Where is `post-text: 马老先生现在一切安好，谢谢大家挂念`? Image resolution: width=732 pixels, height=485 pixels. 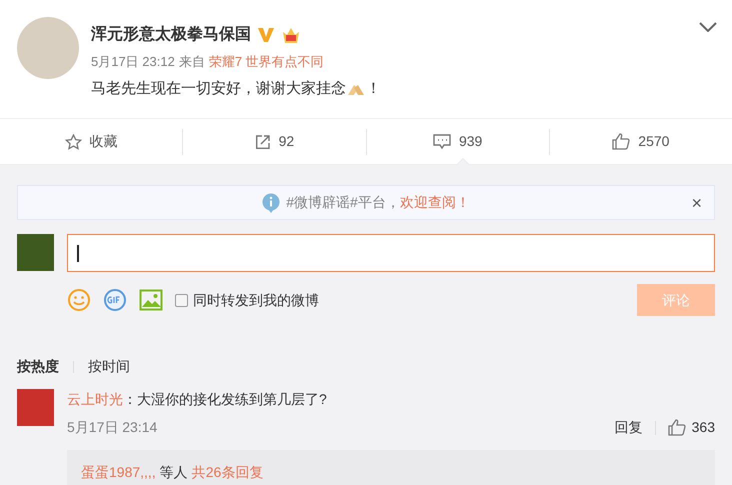 post-text: 马老先生现在一切安好，谢谢大家挂念 is located at coordinates (218, 88).